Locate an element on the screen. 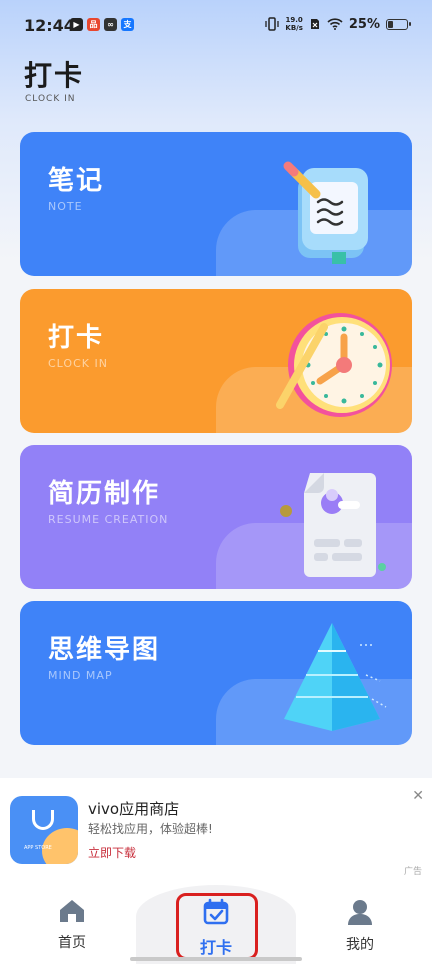 This screenshot has height=964, width=432. play-app-icon: ▶ is located at coordinates (76, 24).